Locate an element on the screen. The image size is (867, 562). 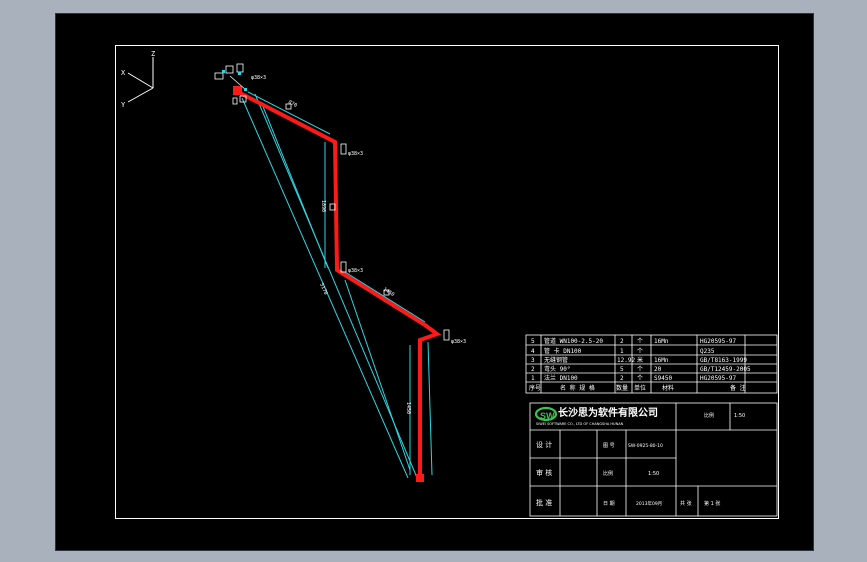
bom-row-no: 5 is located at coordinates (533, 341).